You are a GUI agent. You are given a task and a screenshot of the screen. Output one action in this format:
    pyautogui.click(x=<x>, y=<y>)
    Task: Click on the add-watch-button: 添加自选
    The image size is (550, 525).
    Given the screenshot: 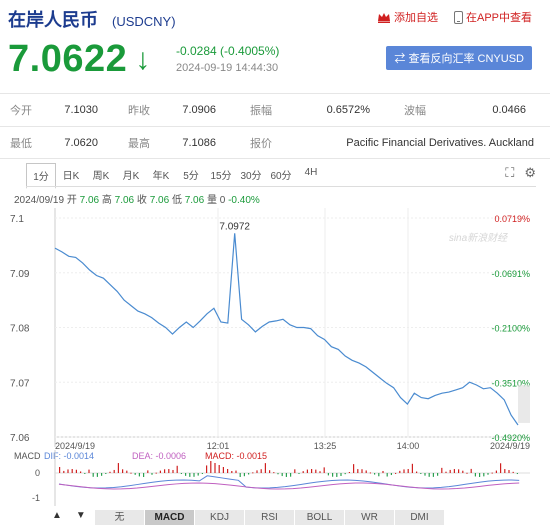 What is the action you would take?
    pyautogui.click(x=407, y=17)
    